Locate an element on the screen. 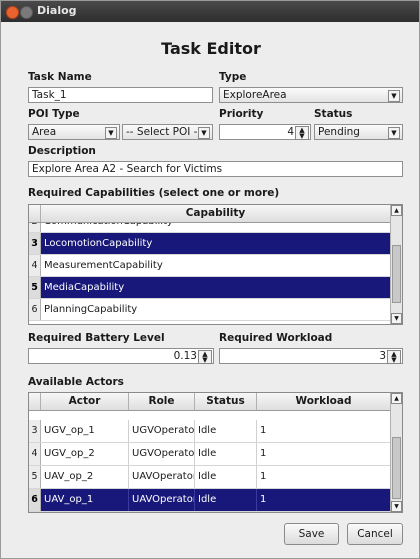 Image resolution: width=420 pixels, height=559 pixels. actor-row: 3 UGV_op_1 UGVOperator Idle 1 is located at coordinates (210, 431).